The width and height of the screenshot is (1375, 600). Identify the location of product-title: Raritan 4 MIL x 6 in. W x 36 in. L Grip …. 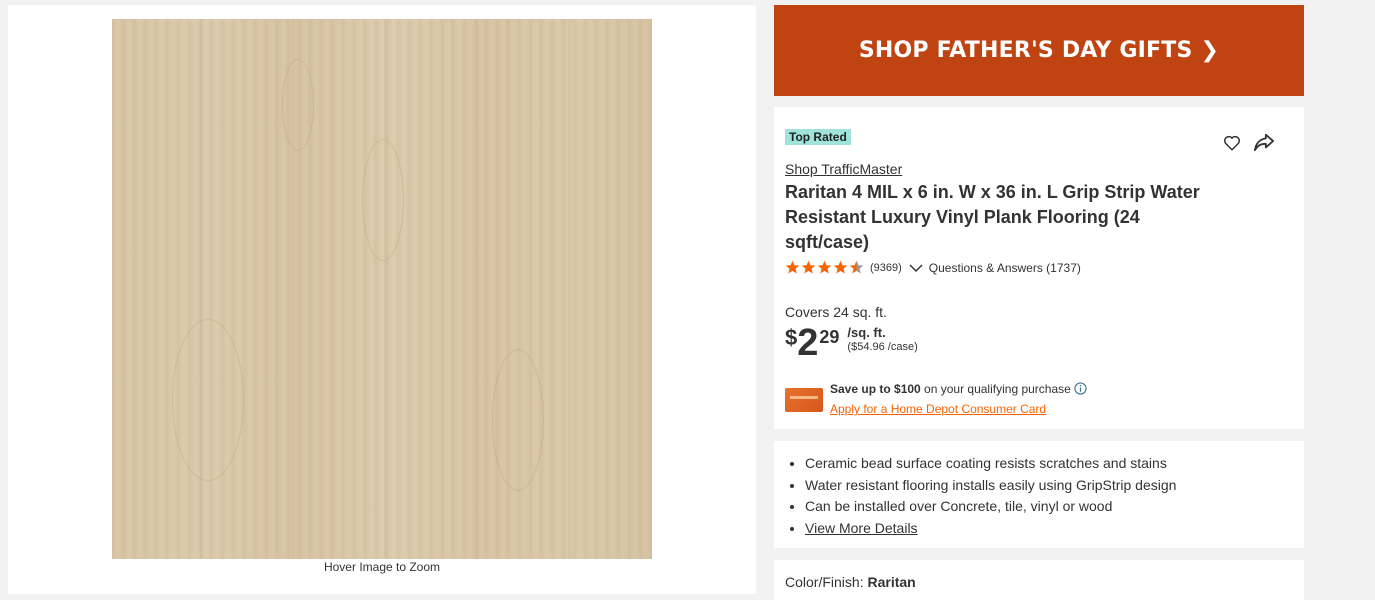
(992, 217).